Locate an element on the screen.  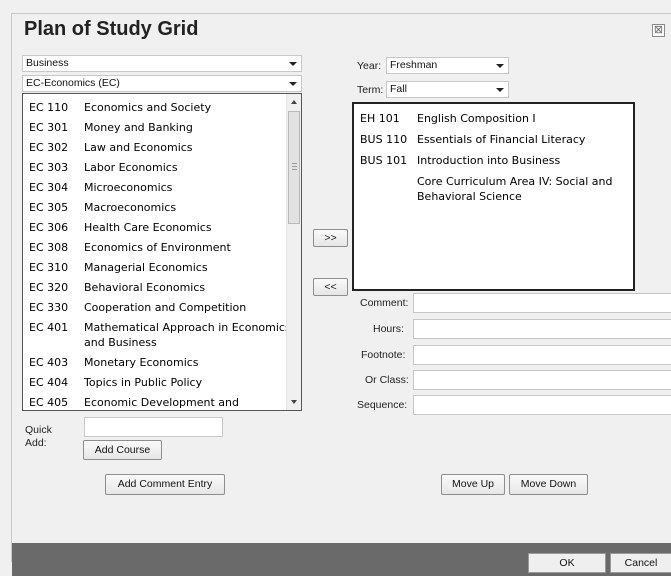
quick-add-label: Quick Add: is located at coordinates (38, 436).